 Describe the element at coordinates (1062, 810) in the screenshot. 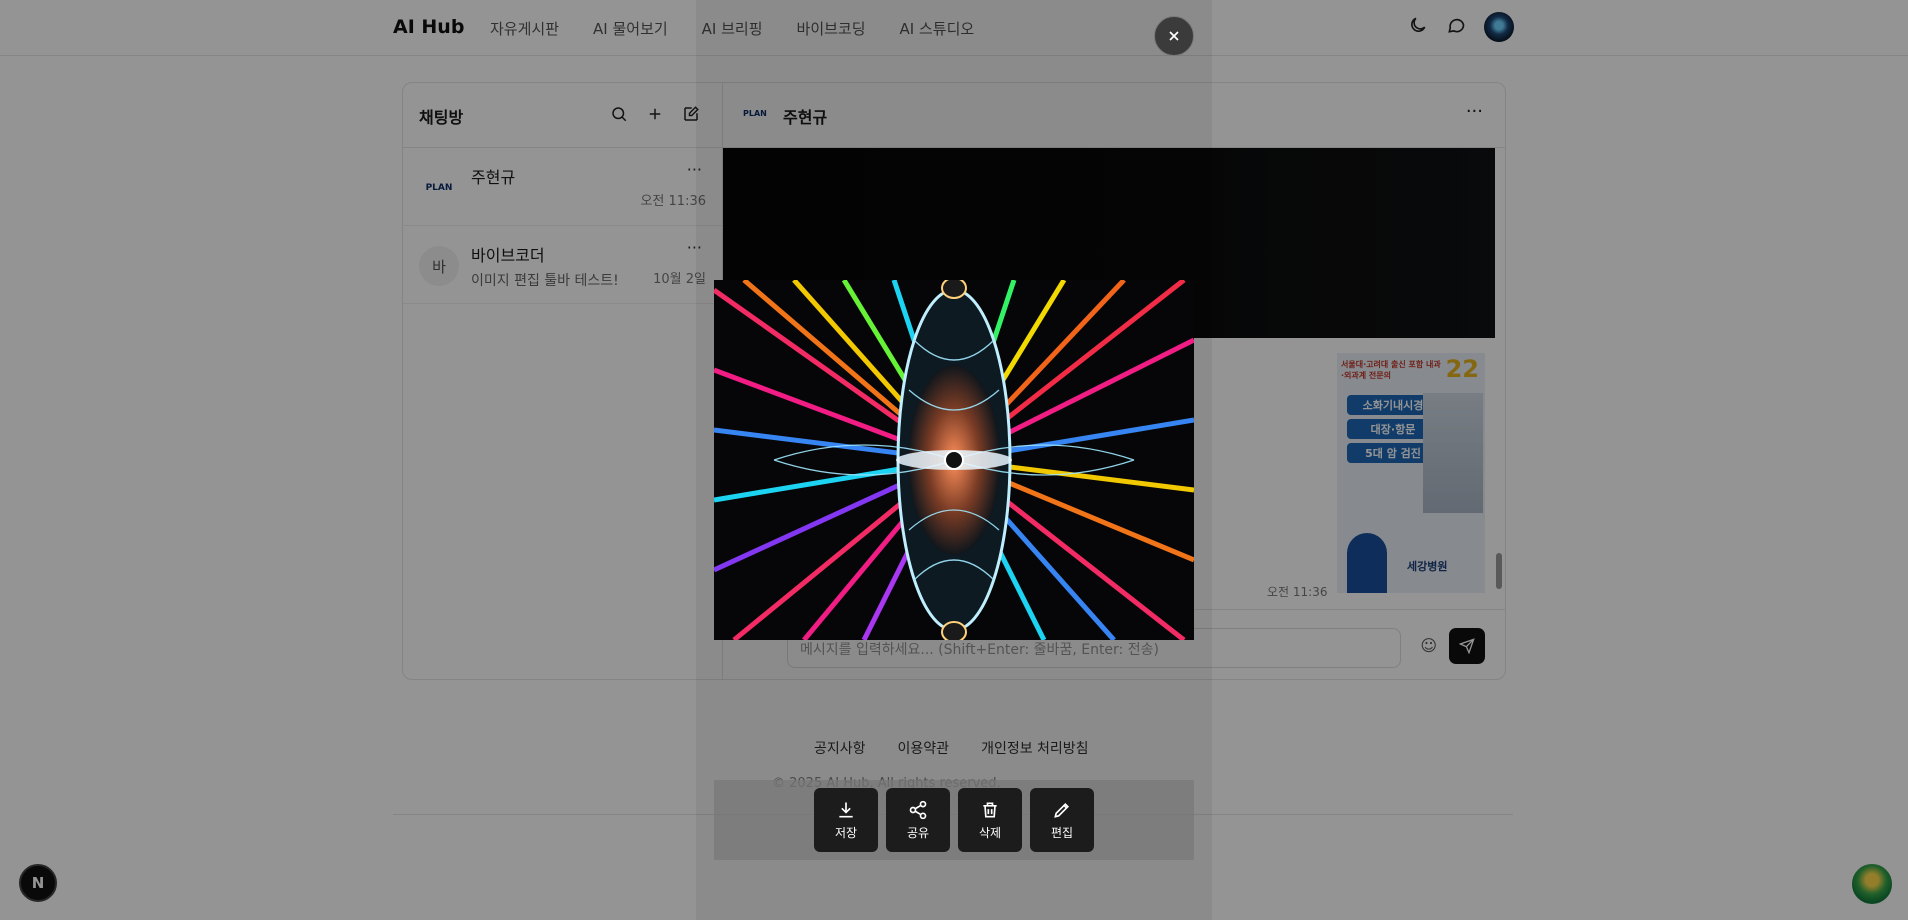

I see `pencil-icon` at that location.